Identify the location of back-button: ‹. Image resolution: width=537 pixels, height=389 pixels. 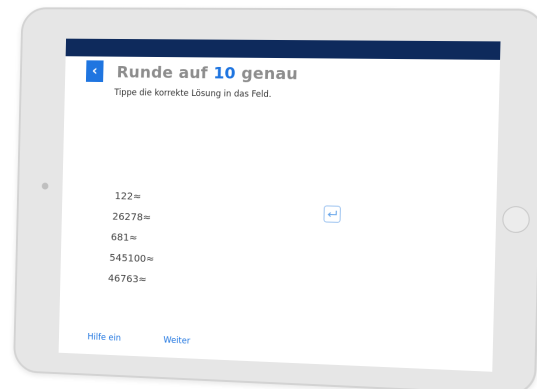
(94, 71).